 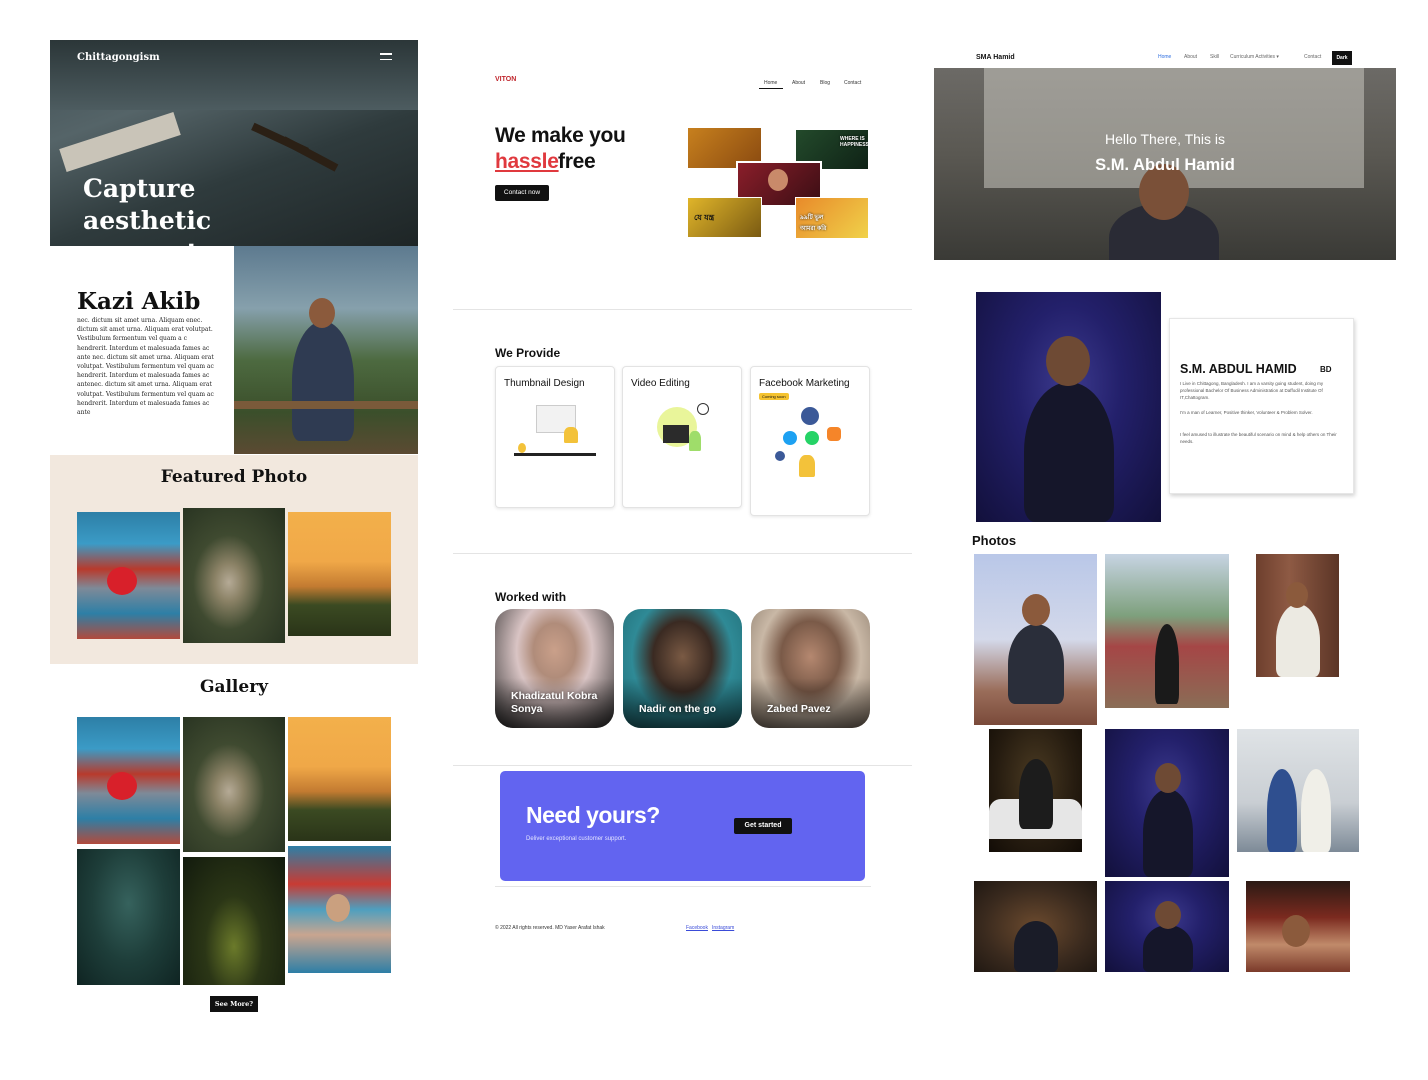 What do you see at coordinates (771, 88) in the screenshot?
I see `nav-active-underline` at bounding box center [771, 88].